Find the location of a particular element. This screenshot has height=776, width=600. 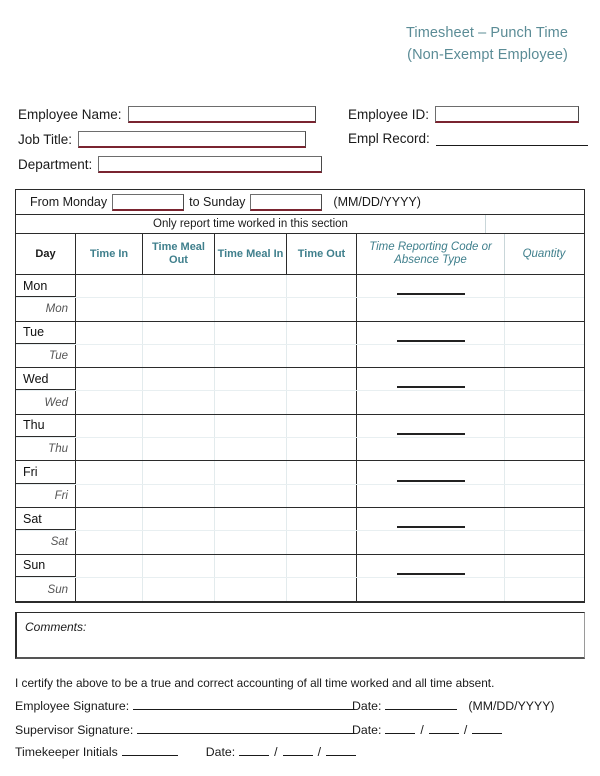

employee-signature-input is located at coordinates (244, 704).